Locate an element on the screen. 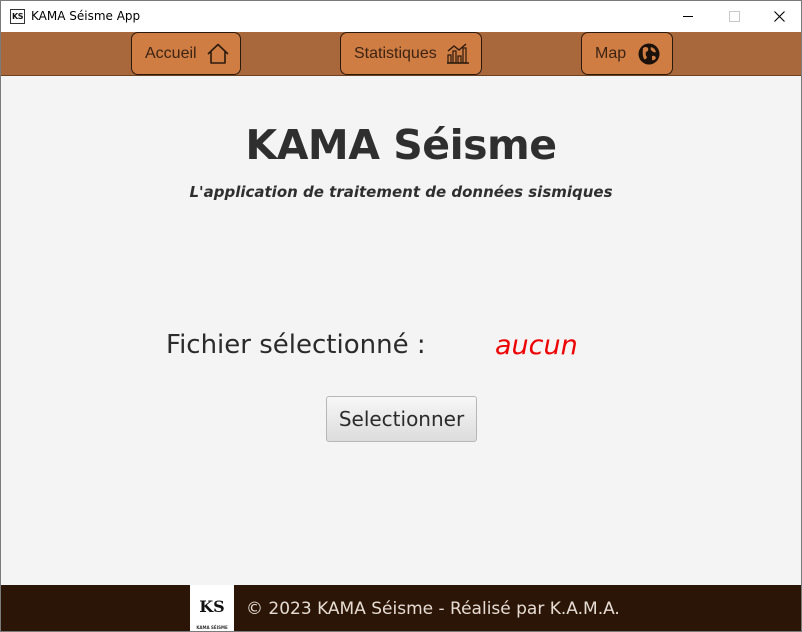 The height and width of the screenshot is (632, 802). footer-logo: KS KAMA SÉISME is located at coordinates (212, 608).